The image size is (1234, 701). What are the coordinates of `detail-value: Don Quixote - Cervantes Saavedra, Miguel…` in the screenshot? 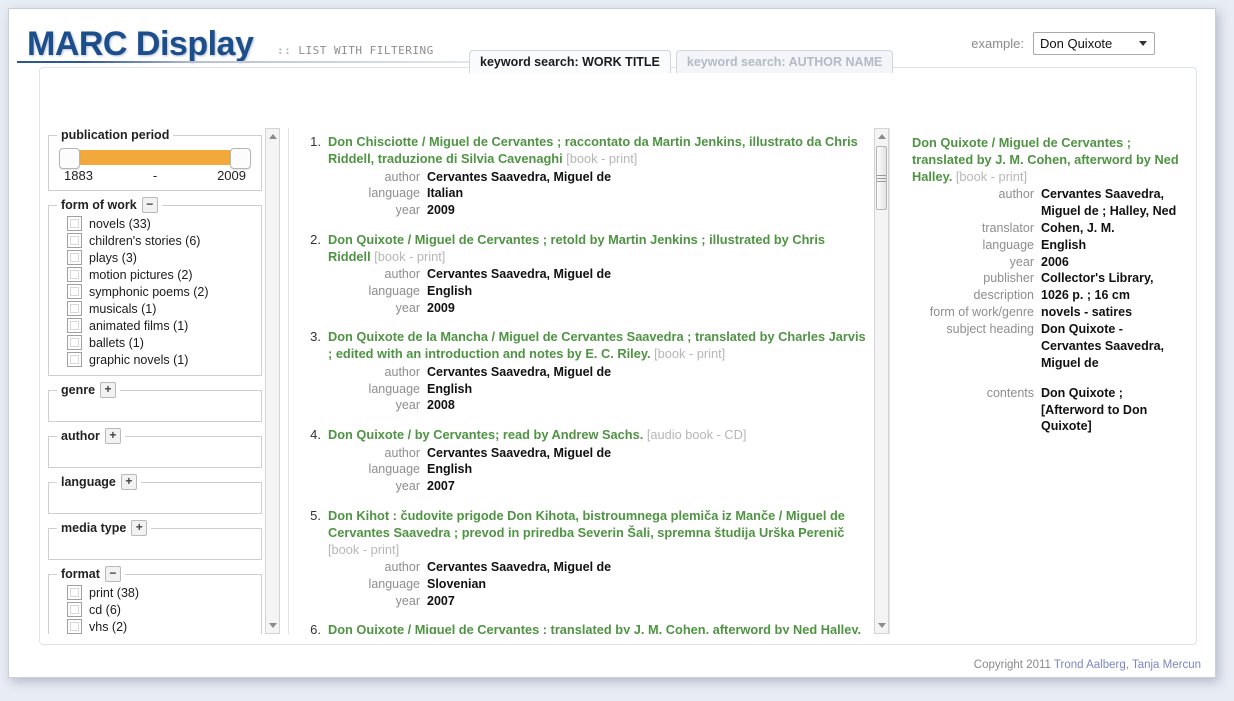 It's located at (1102, 346).